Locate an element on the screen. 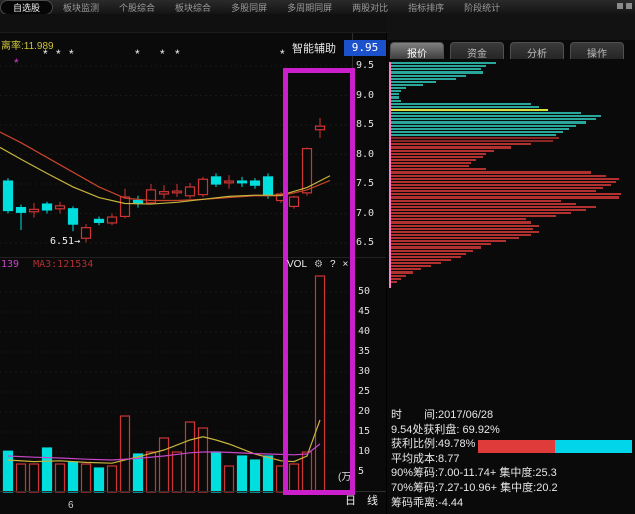  price-axis-label: 6.5 is located at coordinates (365, 242).